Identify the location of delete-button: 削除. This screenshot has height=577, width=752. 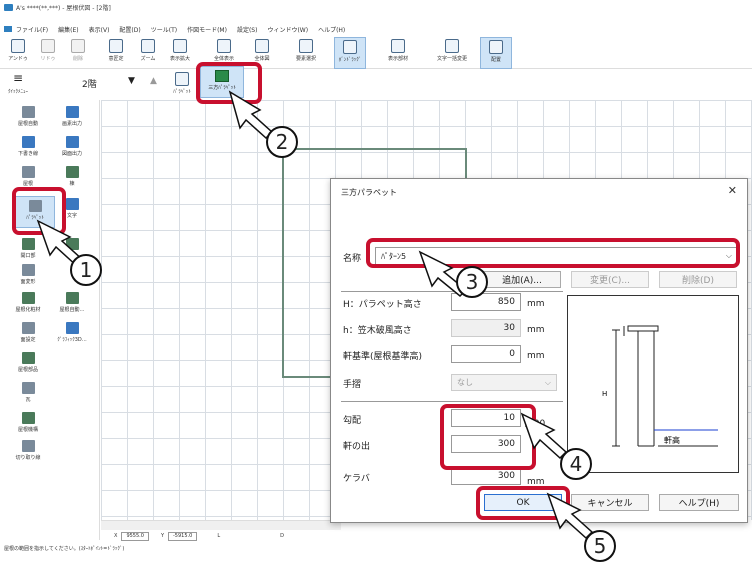
(78, 50).